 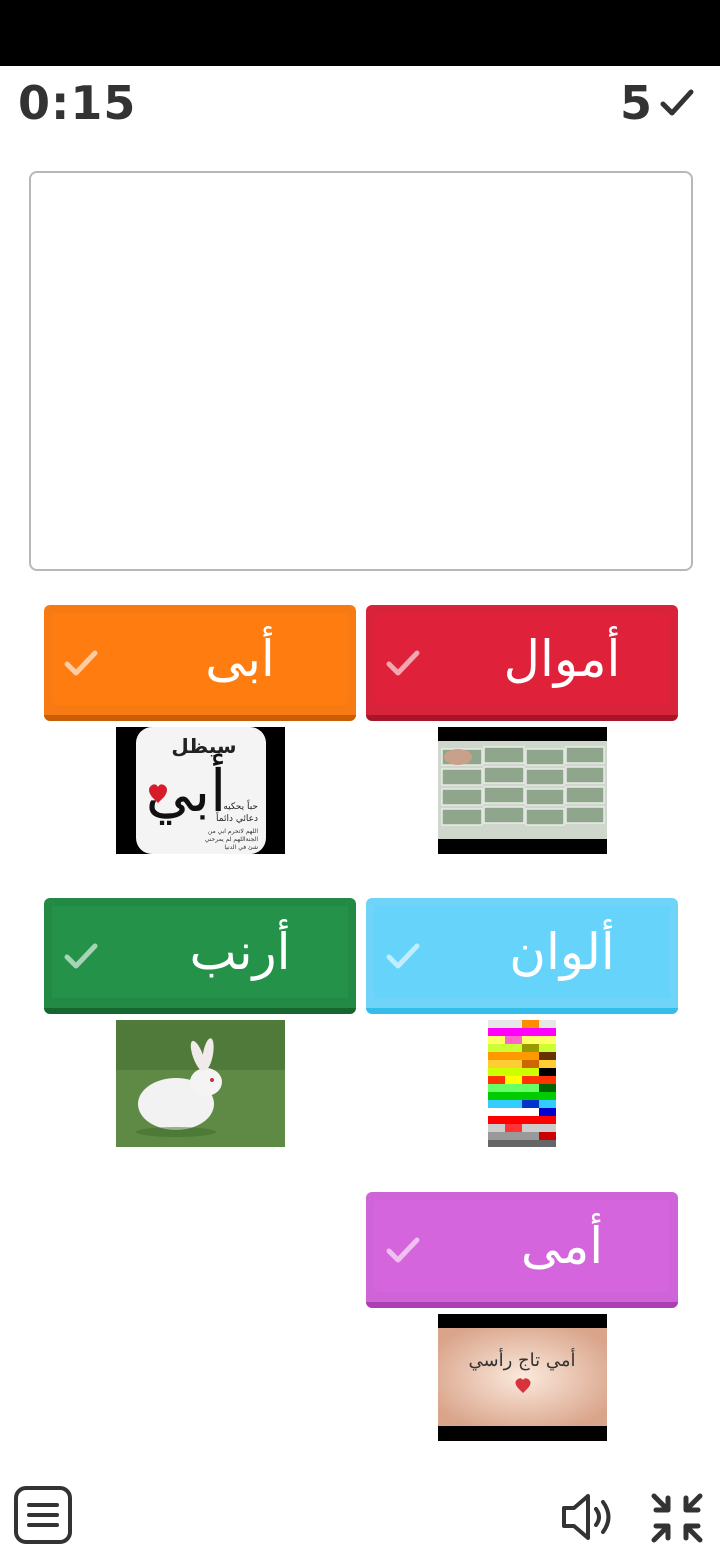 I want to click on option-label: أبى, so click(x=240, y=659).